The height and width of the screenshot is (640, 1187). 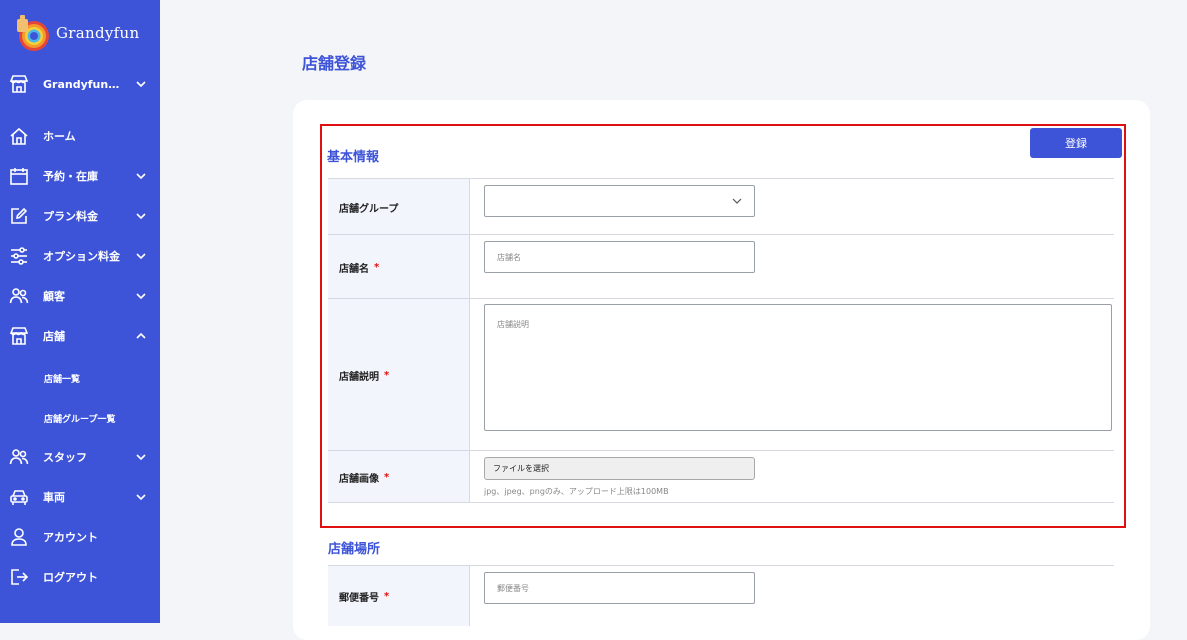 I want to click on form-label-postal-code: 郵便番号 *, so click(x=399, y=596).